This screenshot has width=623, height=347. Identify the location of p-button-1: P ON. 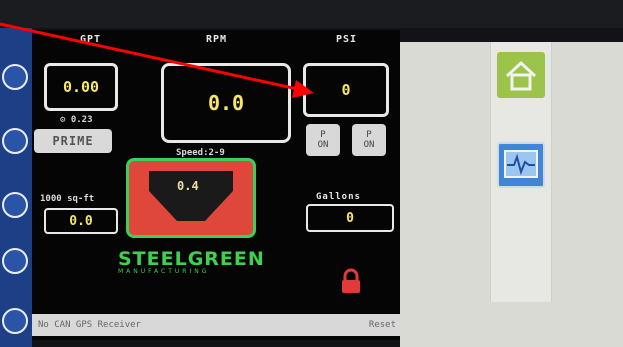
(323, 140).